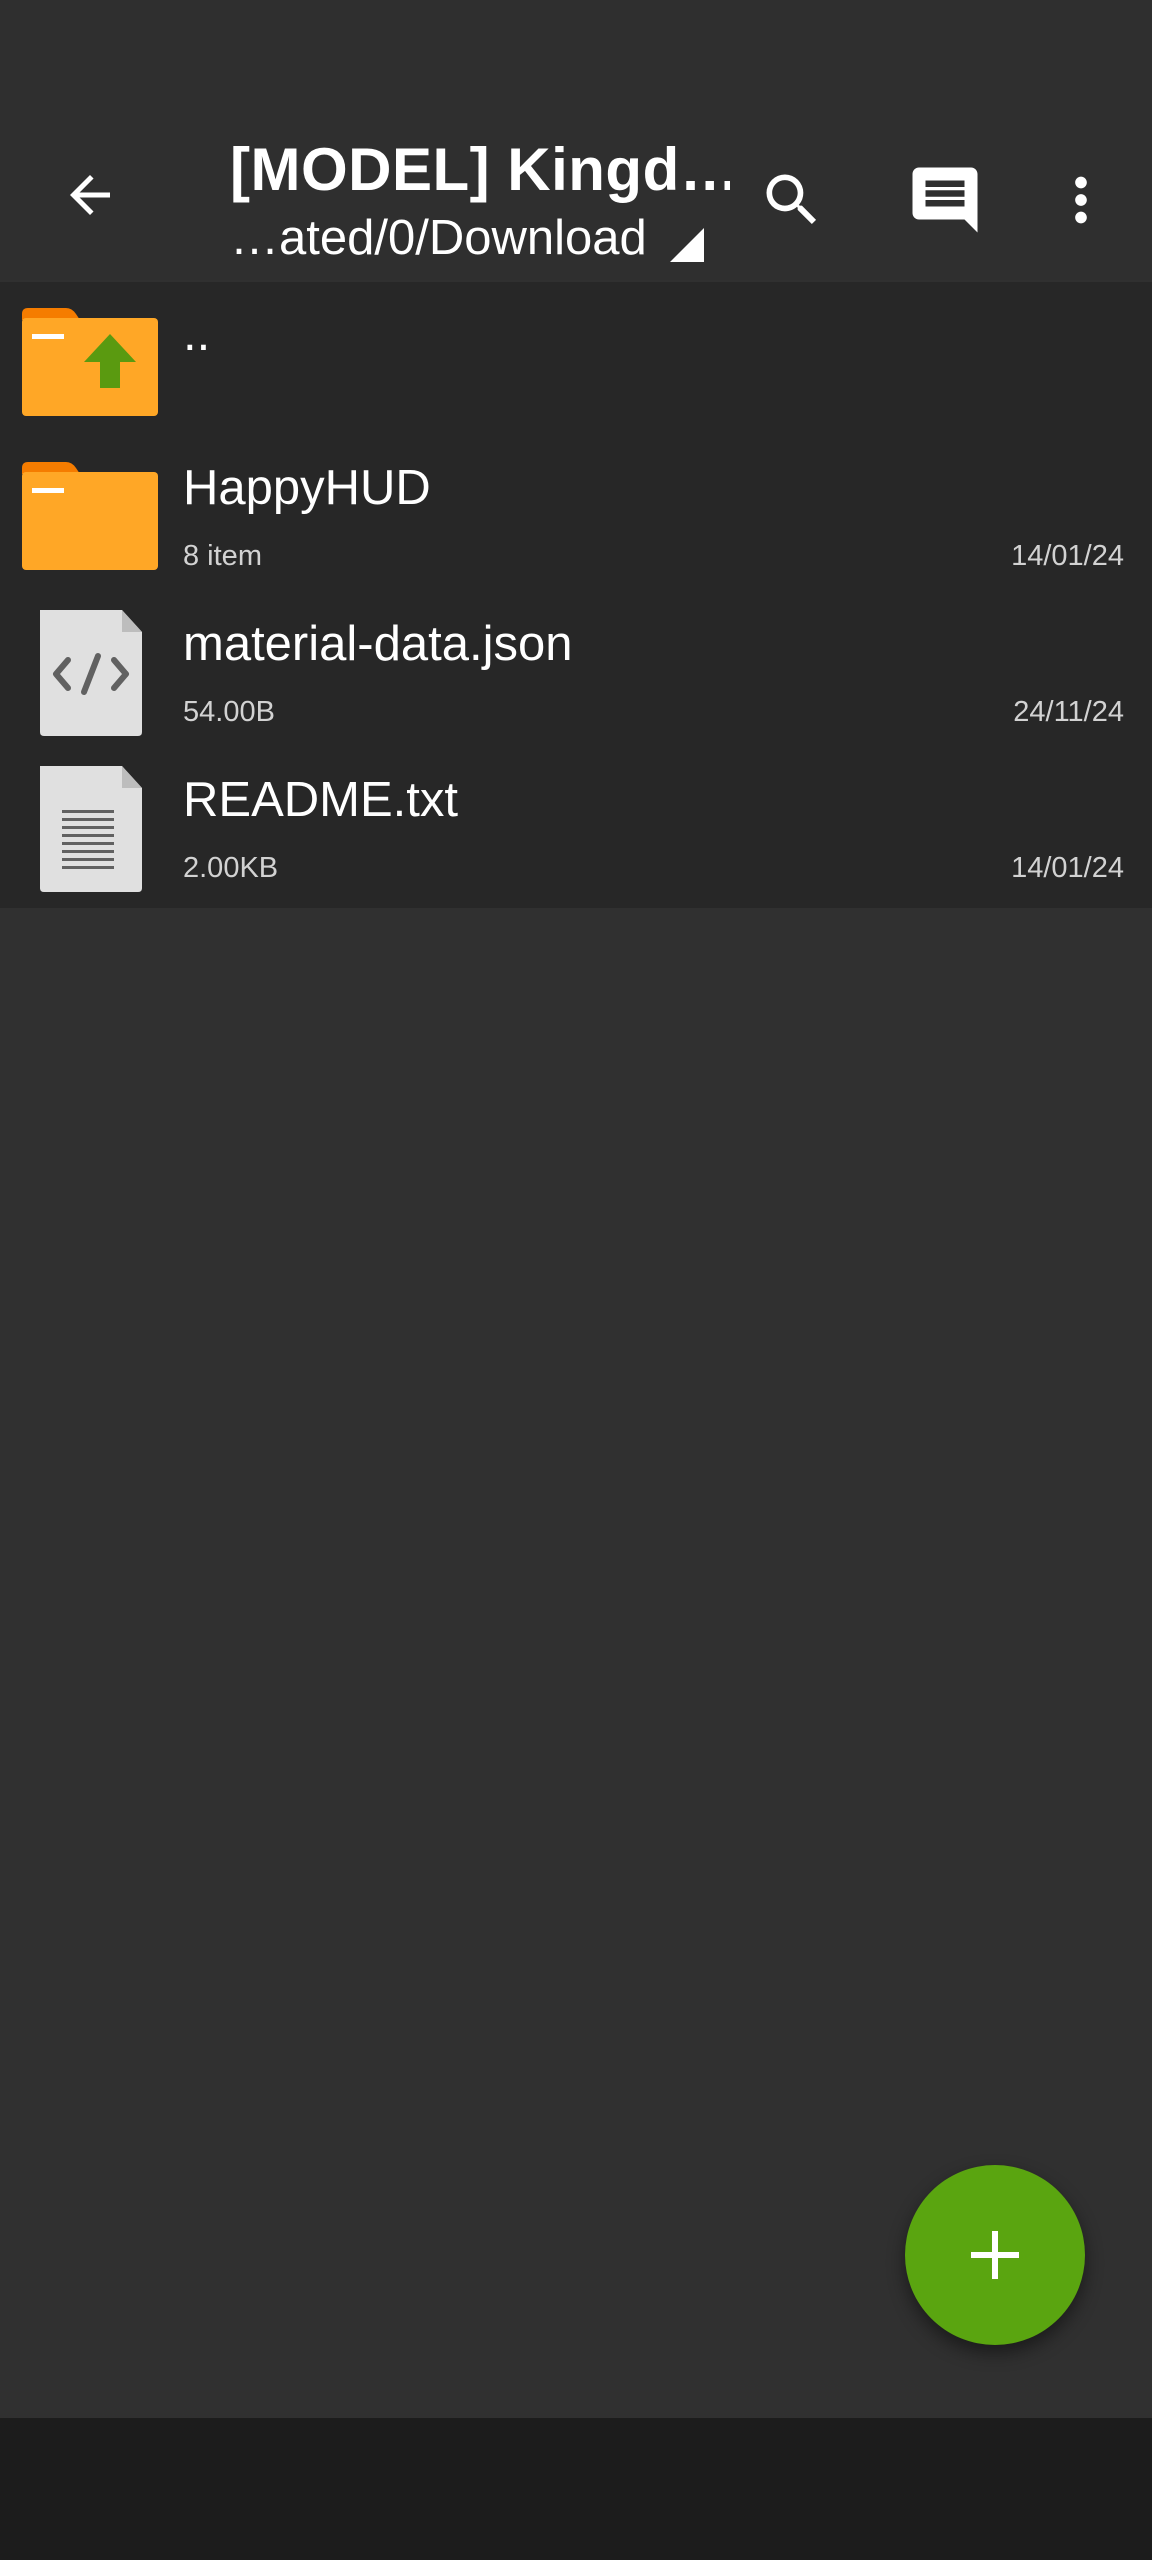  What do you see at coordinates (576, 670) in the screenshot?
I see `list-item-material-data: material-data.json 54.00B 24/11/24` at bounding box center [576, 670].